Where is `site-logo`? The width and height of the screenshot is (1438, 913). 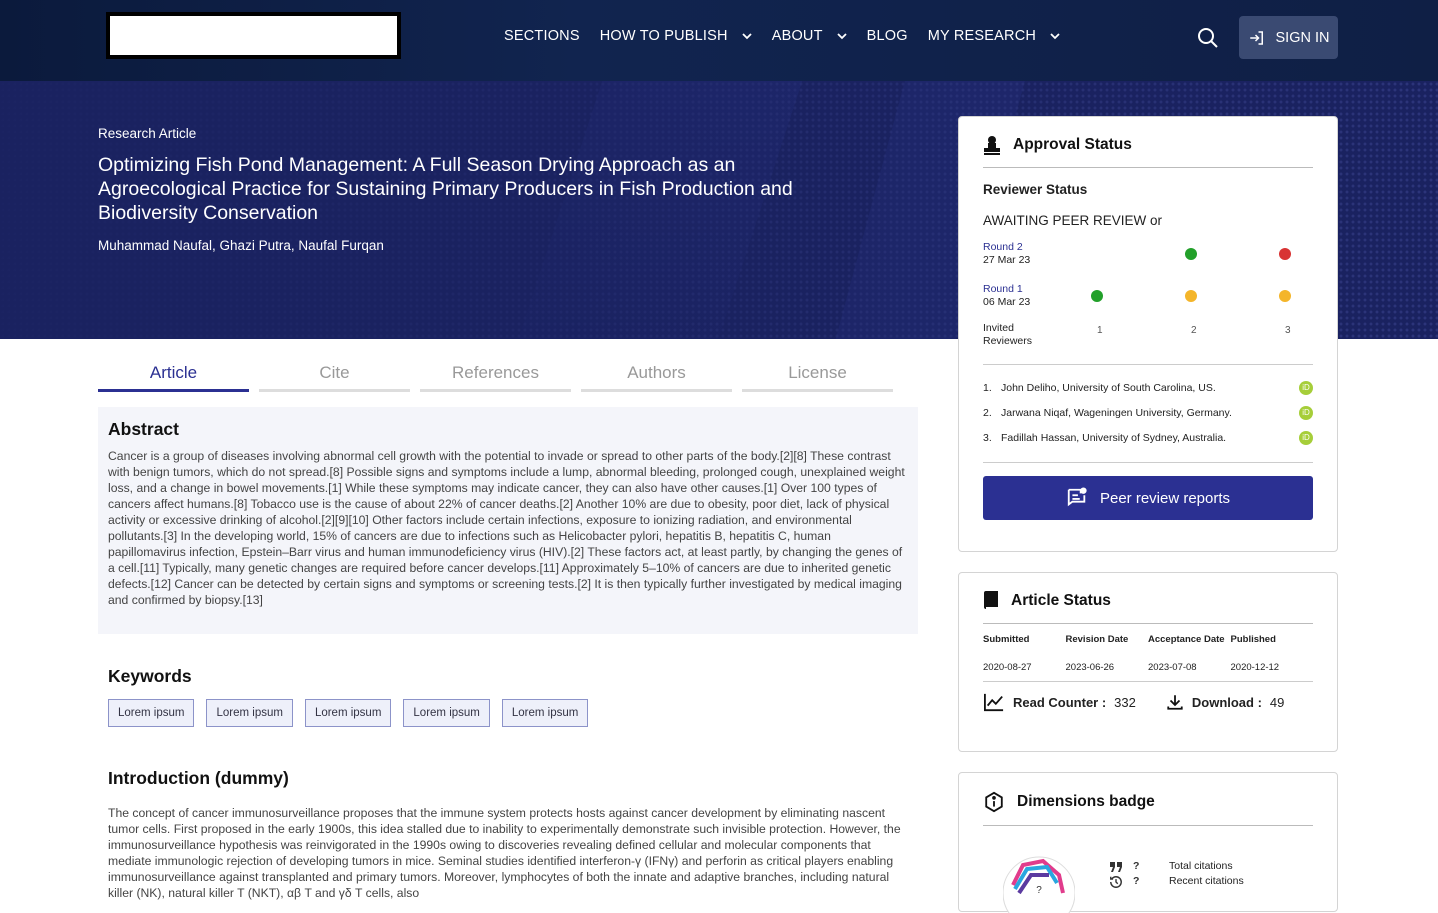 site-logo is located at coordinates (253, 35).